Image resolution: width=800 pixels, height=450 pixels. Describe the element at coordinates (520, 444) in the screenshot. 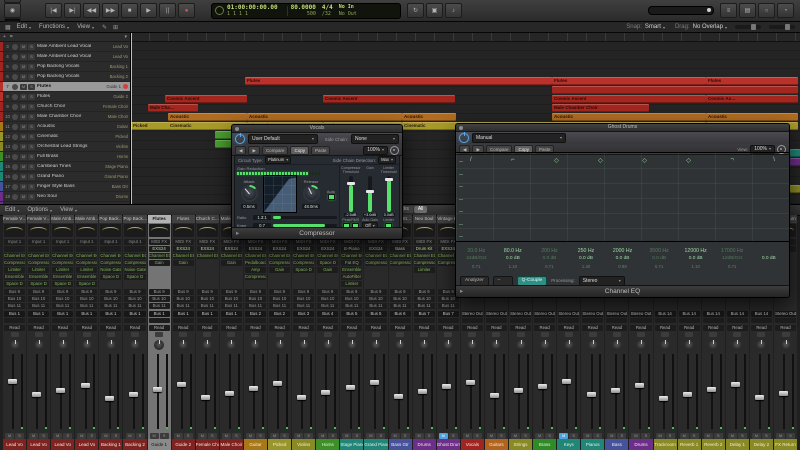

I see `strip-label: Strings` at that location.